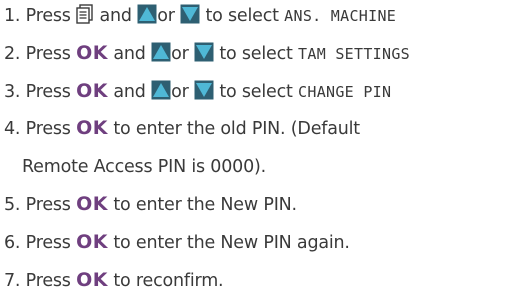  I want to click on step-3: 3. Press OK and or to select CHANGE PIN, so click(197, 91).